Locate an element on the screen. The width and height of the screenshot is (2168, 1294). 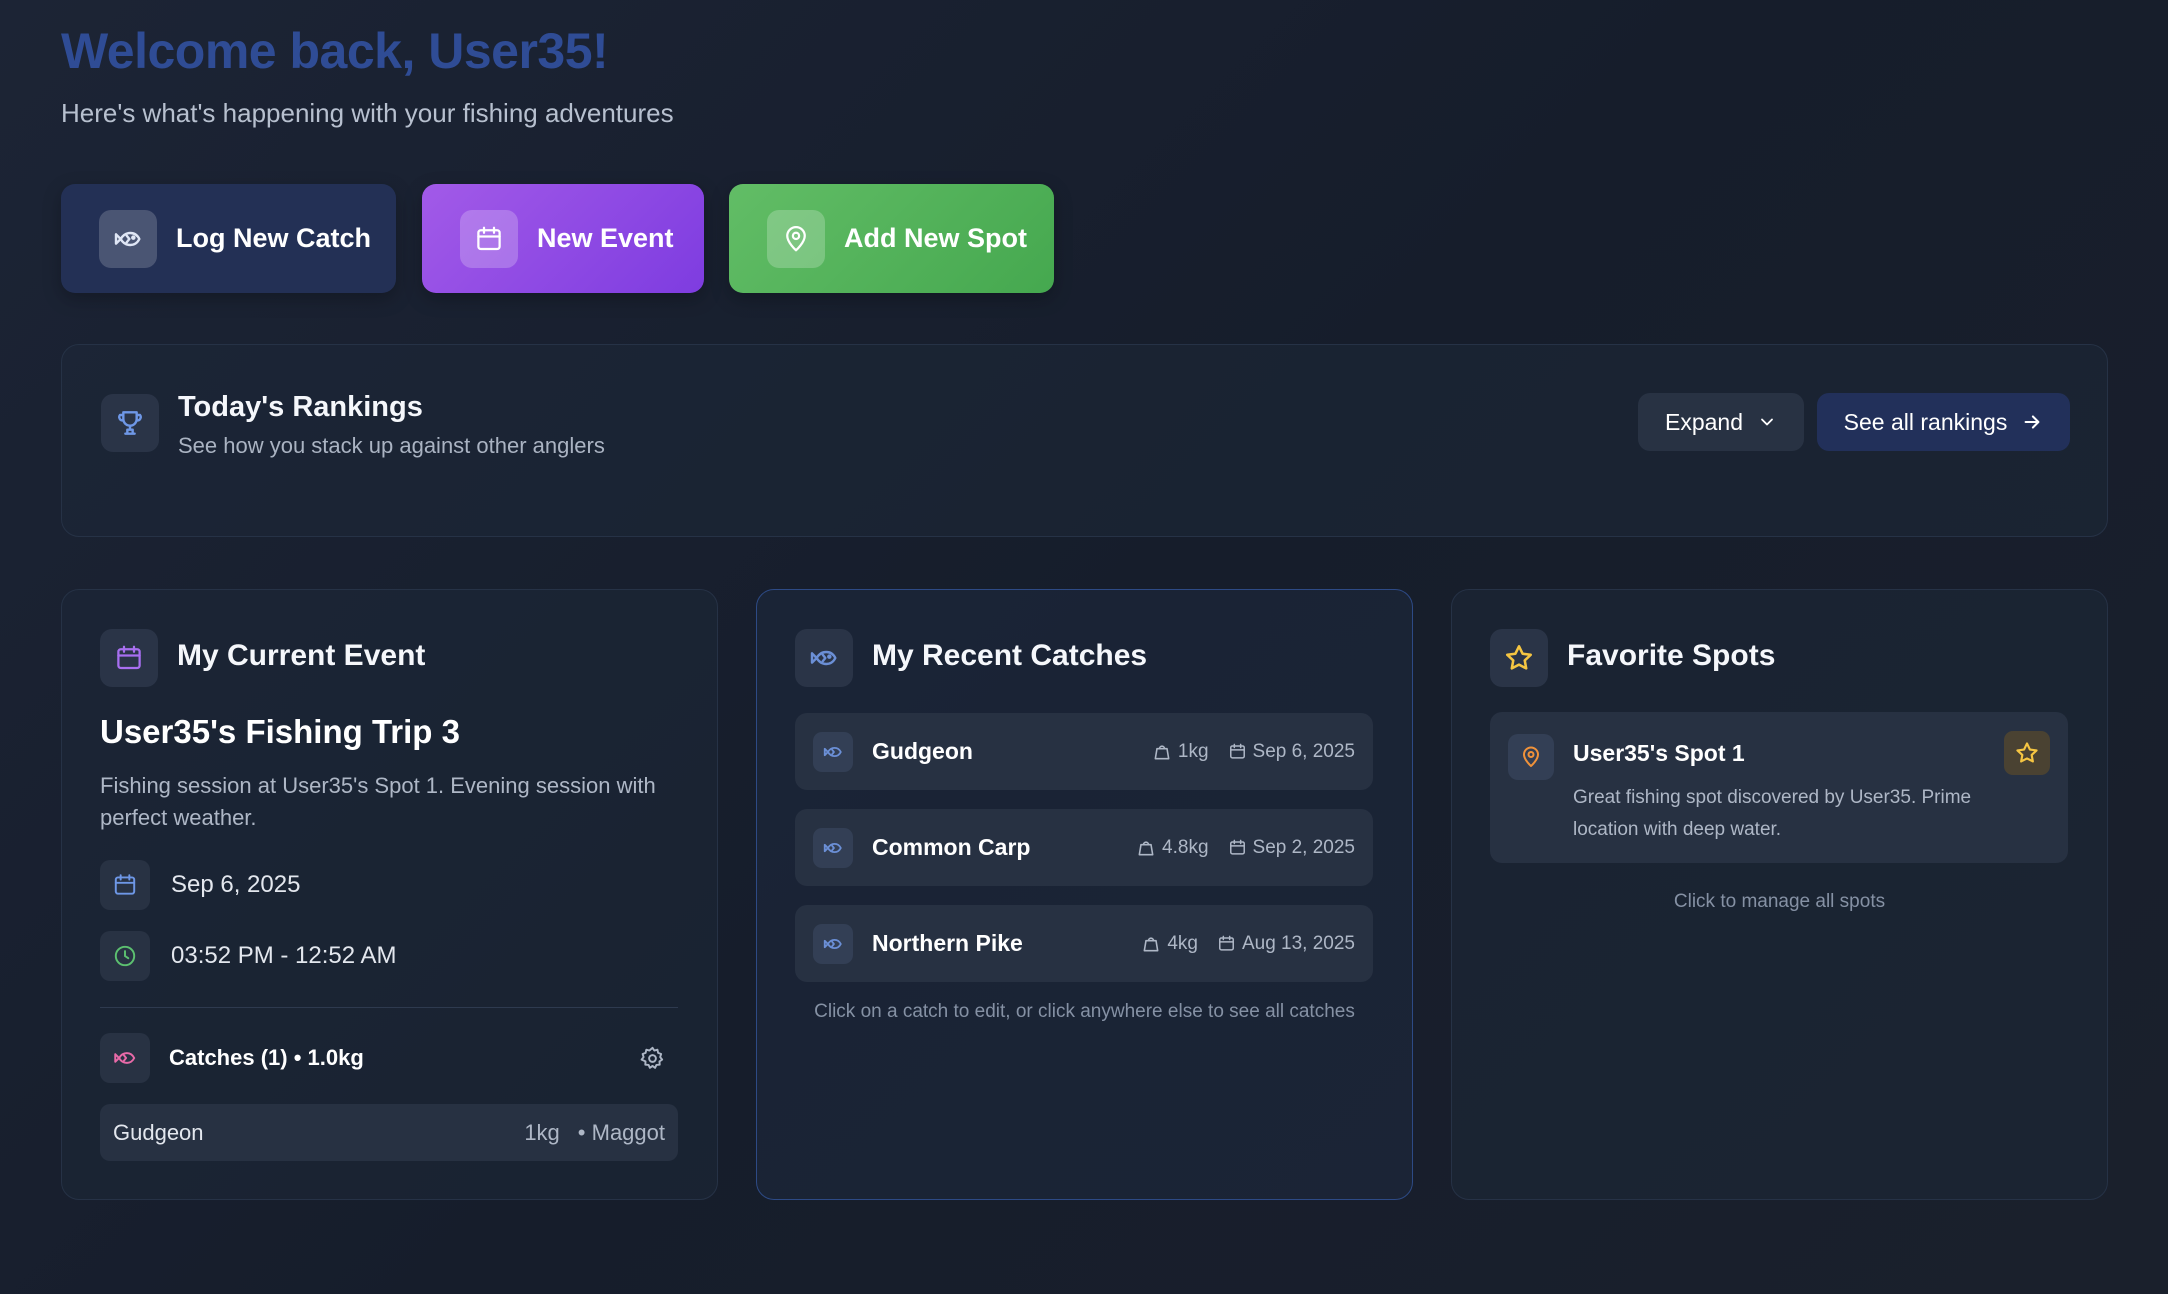
catch-row: Northern Pike 4kg Aug 13, 2025 is located at coordinates (1084, 943).